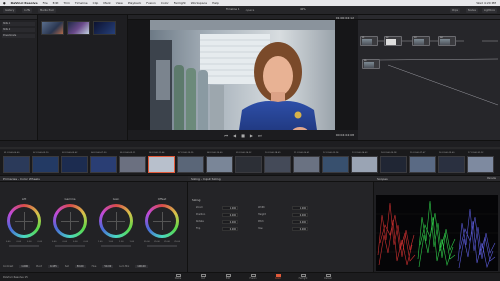  Describe the element at coordinates (233, 9) in the screenshot. I see `timeline-name: Timeline 1` at that location.